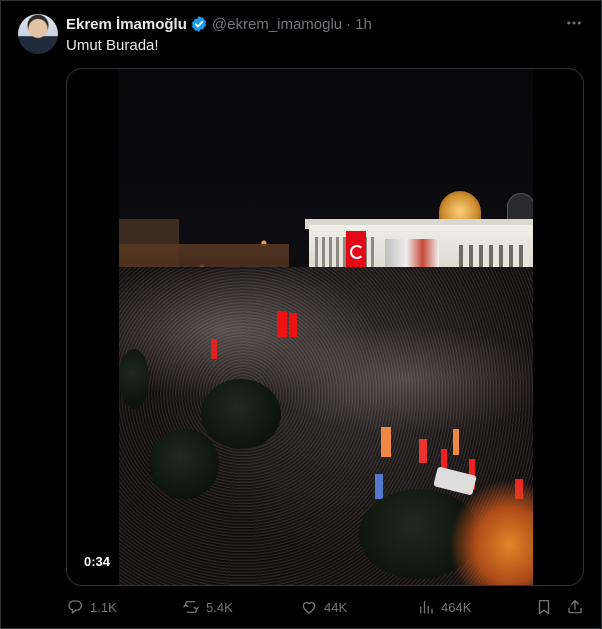 This screenshot has width=602, height=629. Describe the element at coordinates (126, 24) in the screenshot. I see `display-name: Ekrem İmamoğlu` at that location.